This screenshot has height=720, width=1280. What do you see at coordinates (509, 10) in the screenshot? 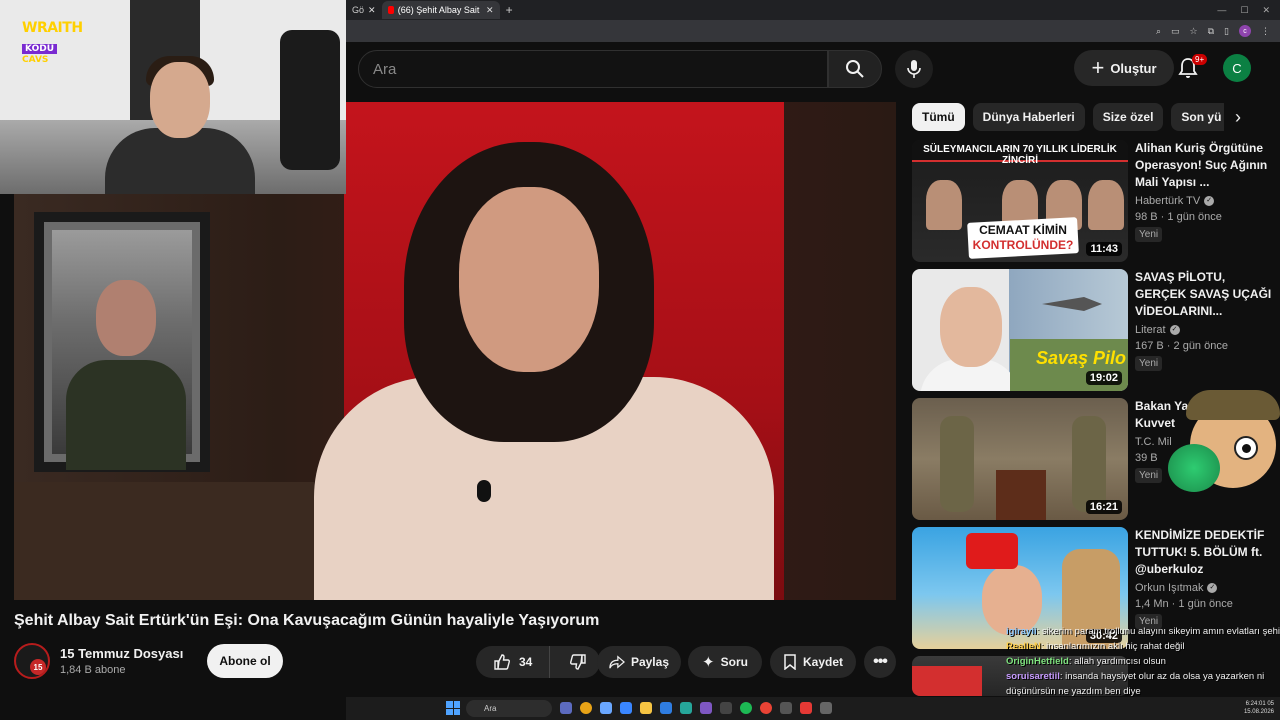
I see `new-tab-button: +` at bounding box center [509, 10].